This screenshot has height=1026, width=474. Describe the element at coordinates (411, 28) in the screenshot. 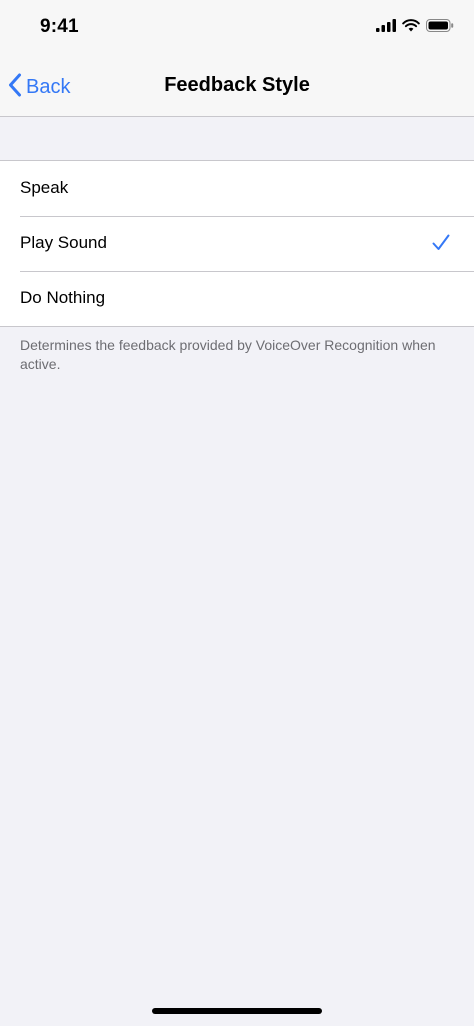

I see `wifi-icon` at that location.